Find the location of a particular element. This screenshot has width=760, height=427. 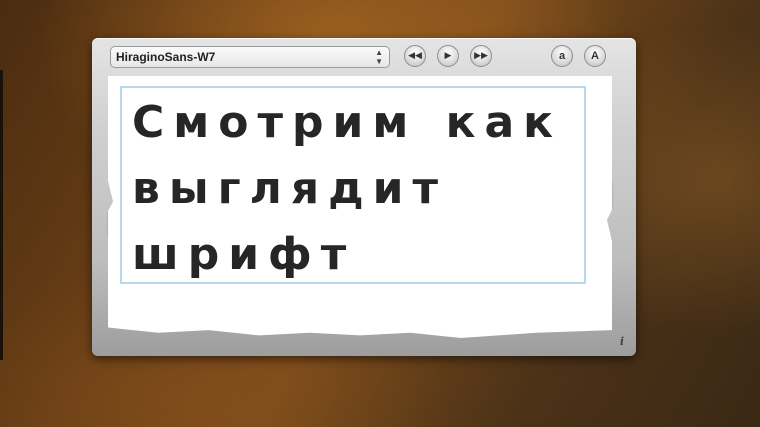

background-window-edge is located at coordinates (1, 215).